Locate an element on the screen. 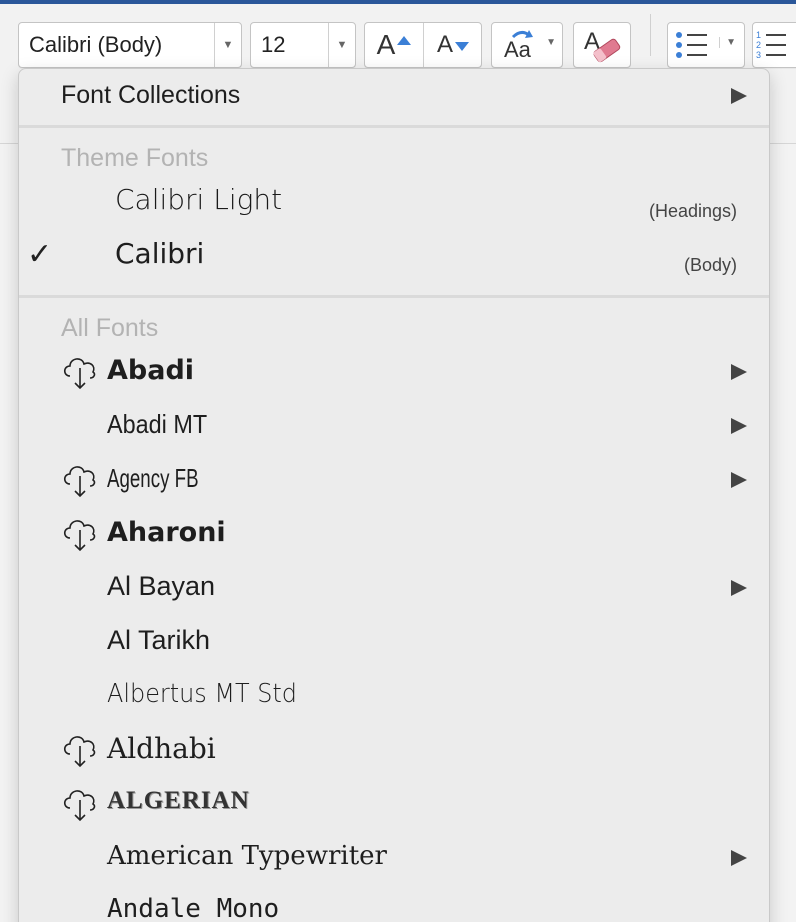 This screenshot has height=922, width=796. menu-item-font-al-tarikh: Al Tarikh is located at coordinates (394, 643).